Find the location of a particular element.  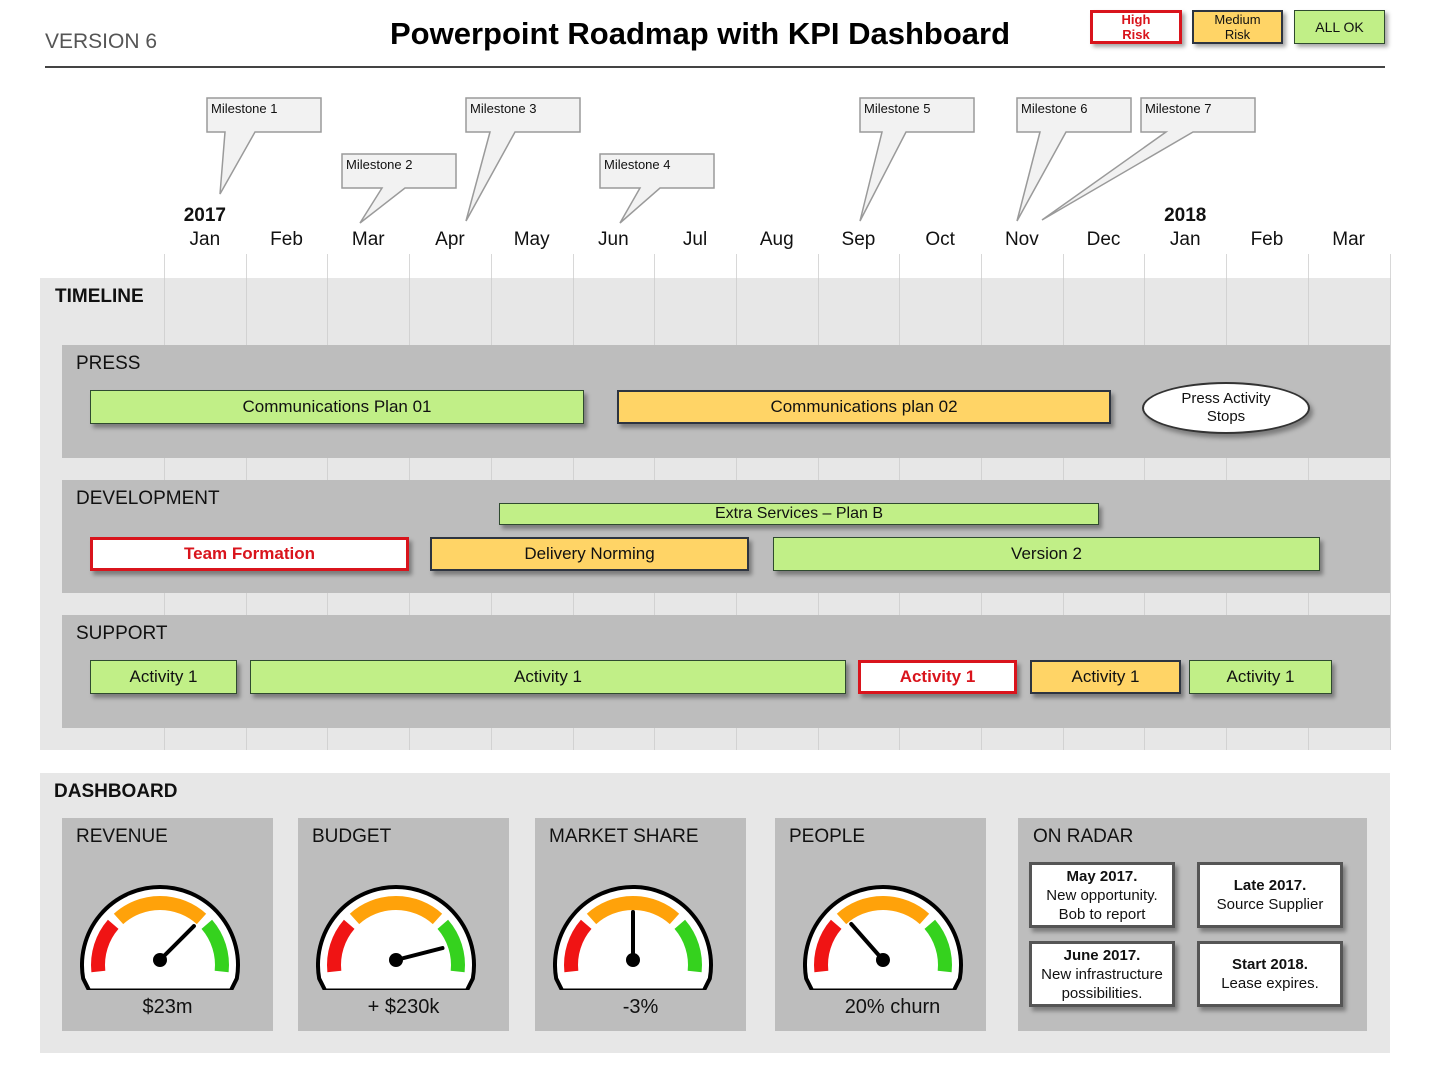

milestone-callout: Milestone 6 is located at coordinates (1074, 159).